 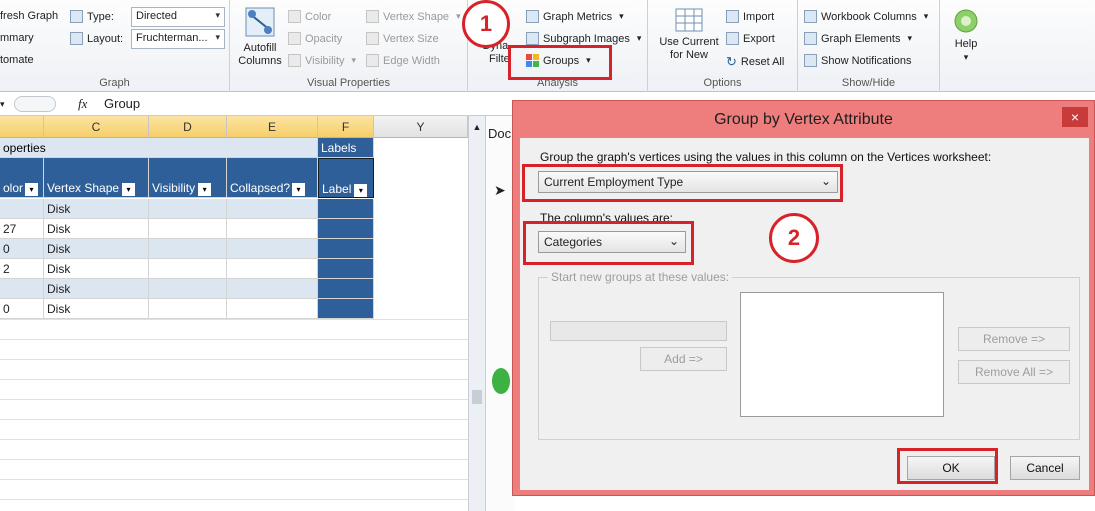 What do you see at coordinates (825, 181) in the screenshot?
I see `chevron-down-icon: ⌄` at bounding box center [825, 181].